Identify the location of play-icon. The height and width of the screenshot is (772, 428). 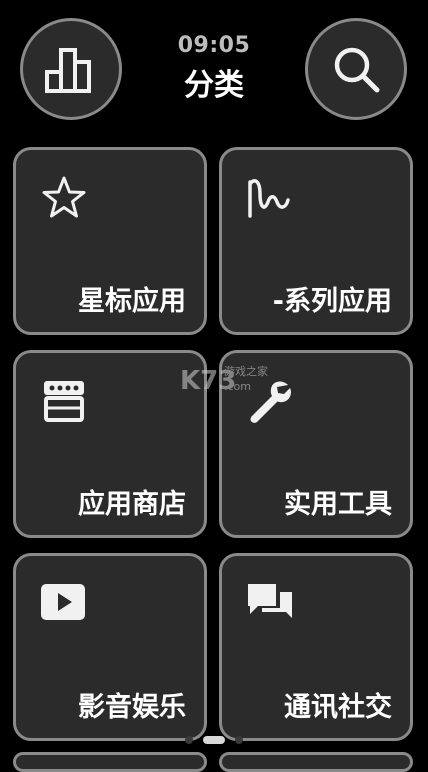
(63, 602).